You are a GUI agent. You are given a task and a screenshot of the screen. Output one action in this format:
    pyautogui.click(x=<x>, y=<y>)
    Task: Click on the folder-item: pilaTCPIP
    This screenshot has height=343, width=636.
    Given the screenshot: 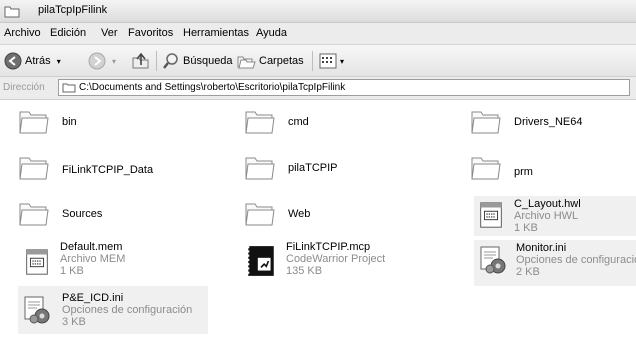 What is the action you would take?
    pyautogui.click(x=324, y=169)
    